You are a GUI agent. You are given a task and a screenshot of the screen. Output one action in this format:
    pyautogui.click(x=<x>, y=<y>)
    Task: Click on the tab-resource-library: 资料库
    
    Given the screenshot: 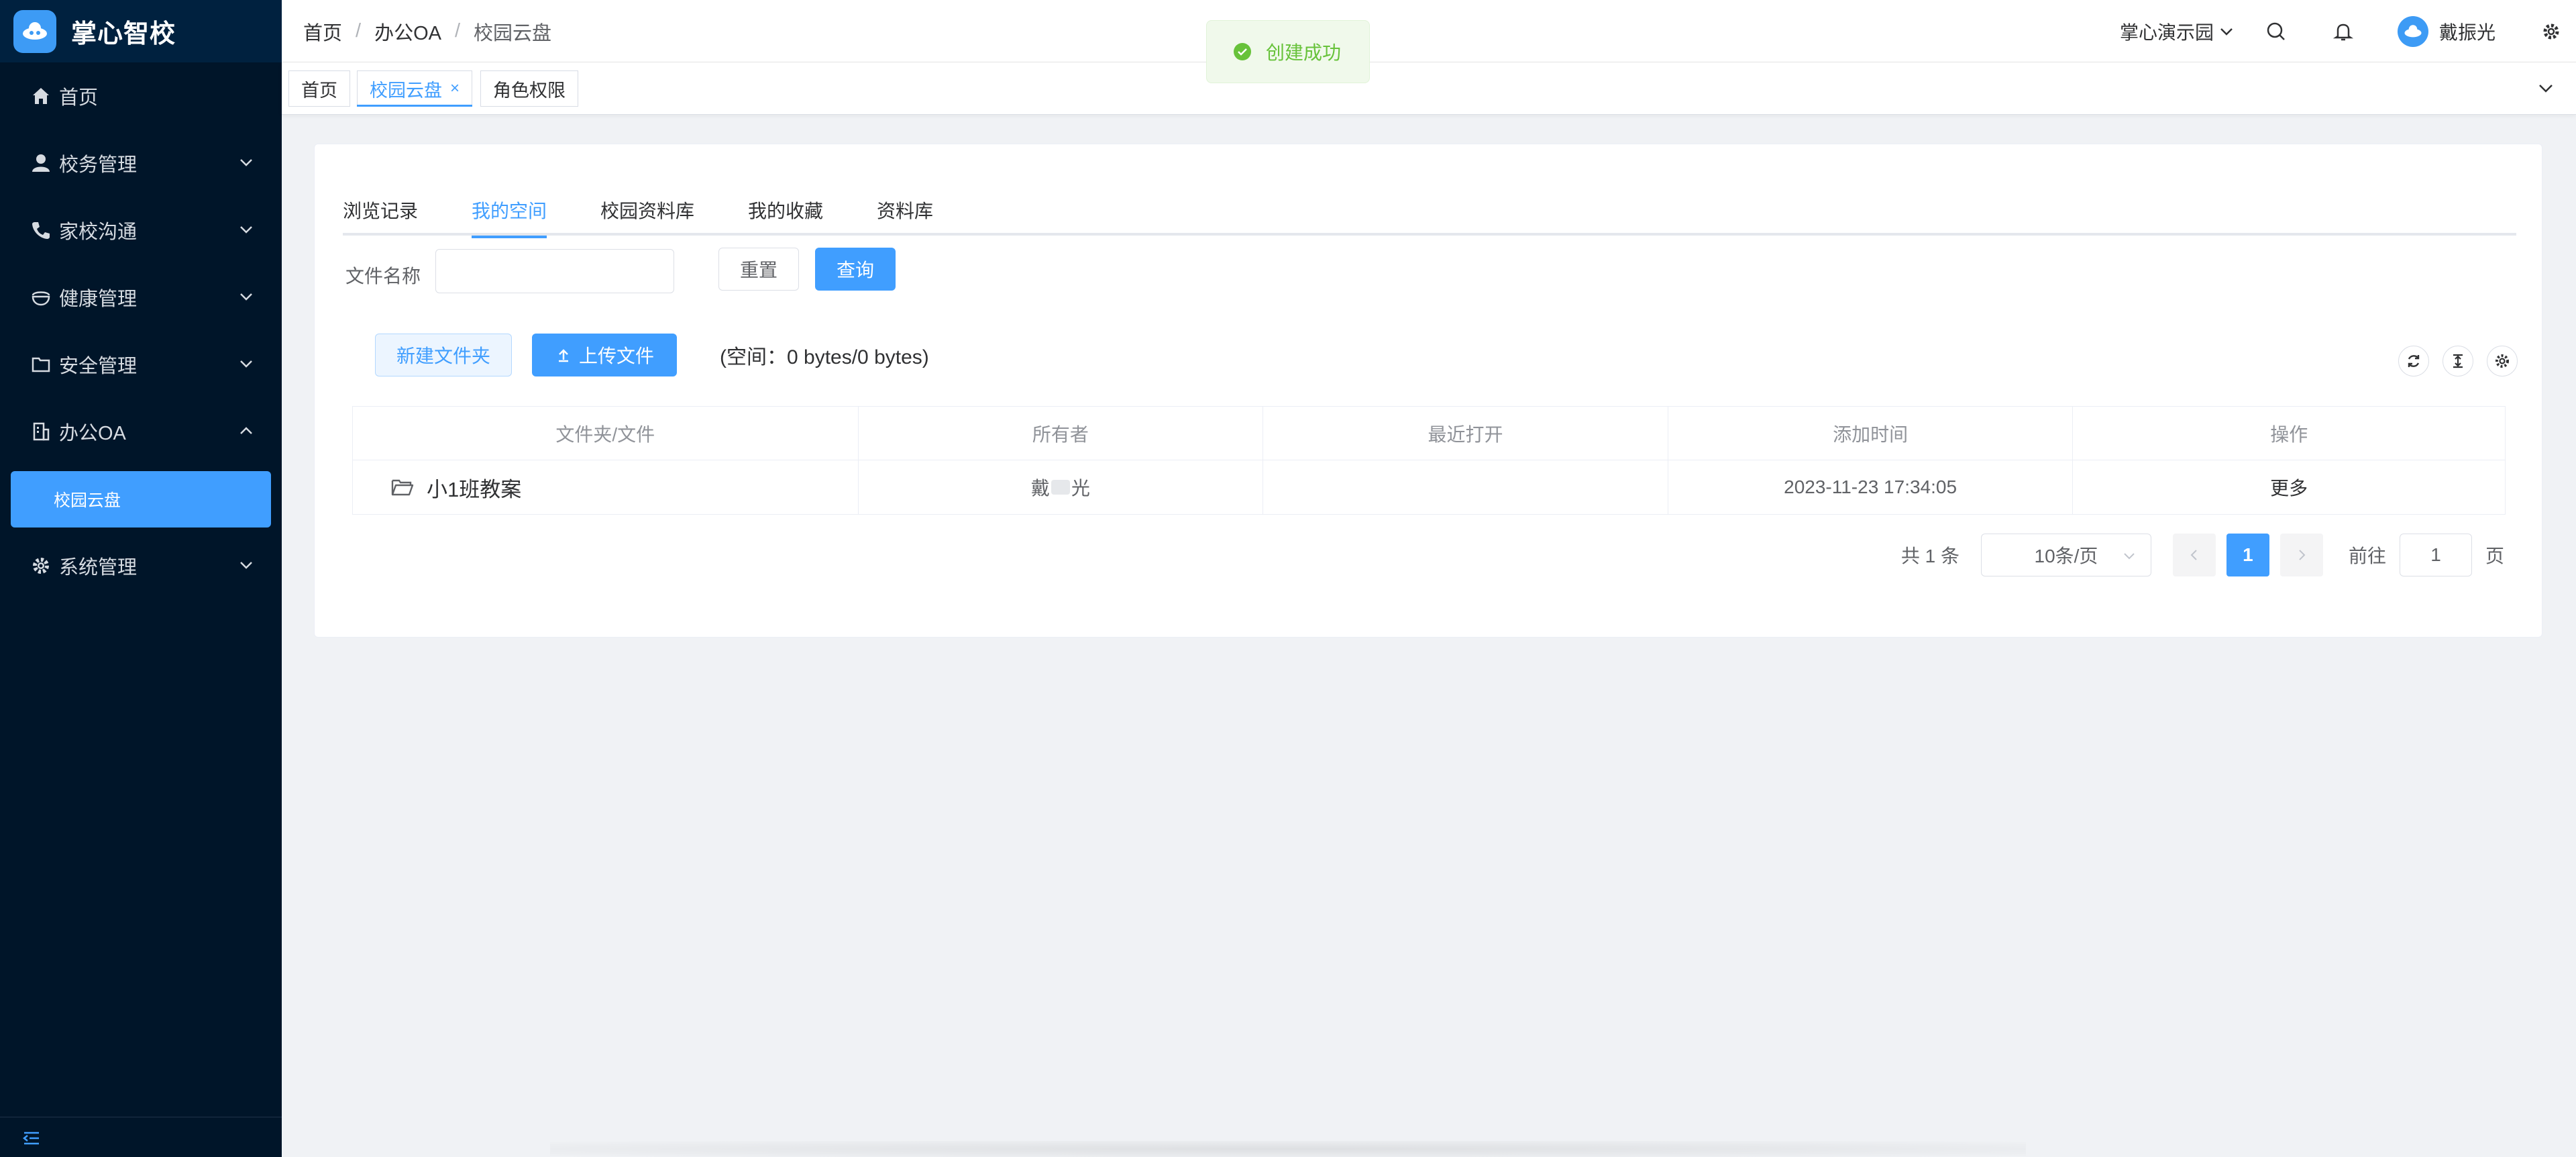 What is the action you would take?
    pyautogui.click(x=905, y=210)
    